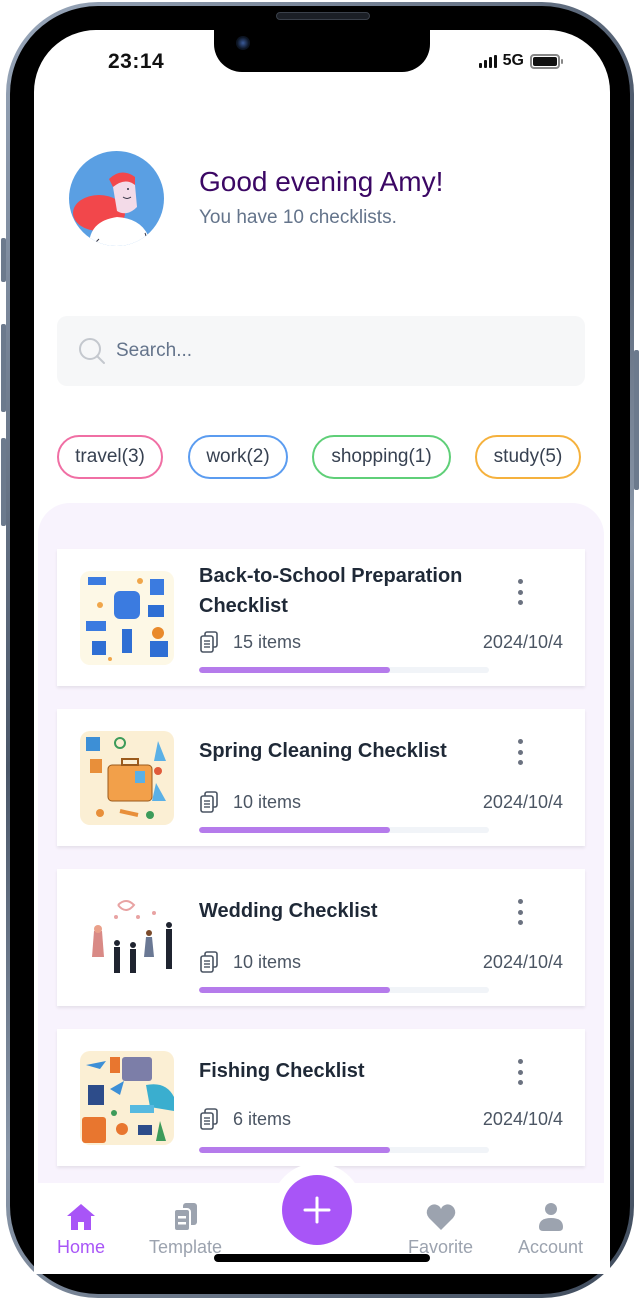 This screenshot has width=640, height=1300. I want to click on add-checklist-button, so click(317, 1210).